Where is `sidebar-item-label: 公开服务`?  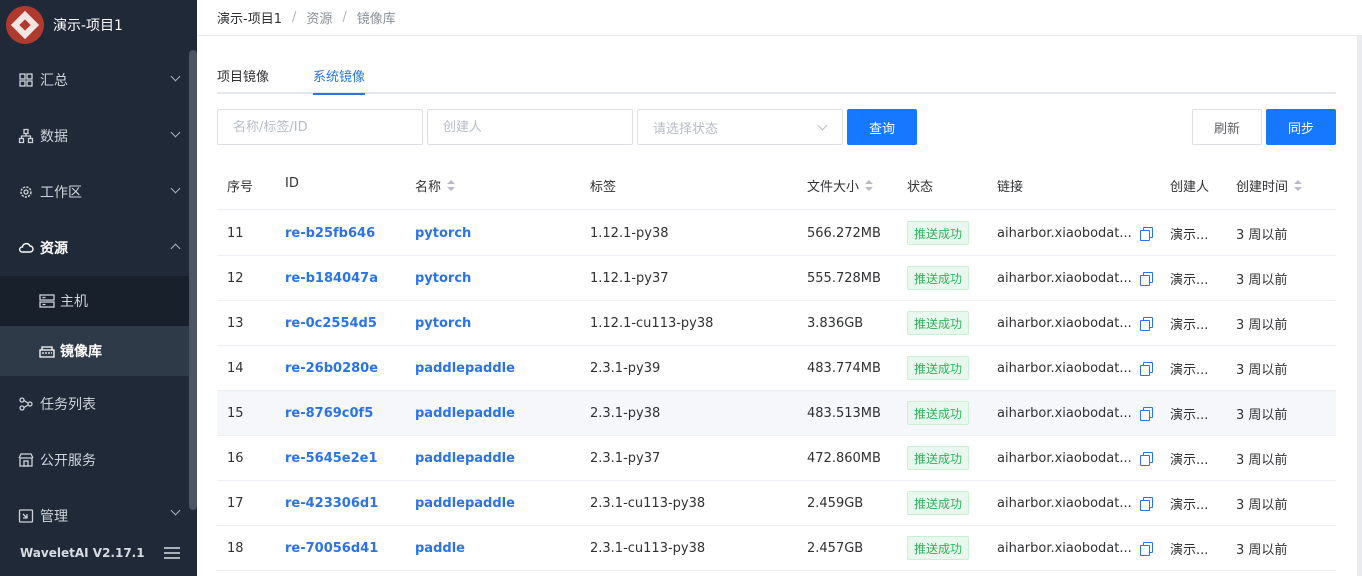
sidebar-item-label: 公开服务 is located at coordinates (68, 461).